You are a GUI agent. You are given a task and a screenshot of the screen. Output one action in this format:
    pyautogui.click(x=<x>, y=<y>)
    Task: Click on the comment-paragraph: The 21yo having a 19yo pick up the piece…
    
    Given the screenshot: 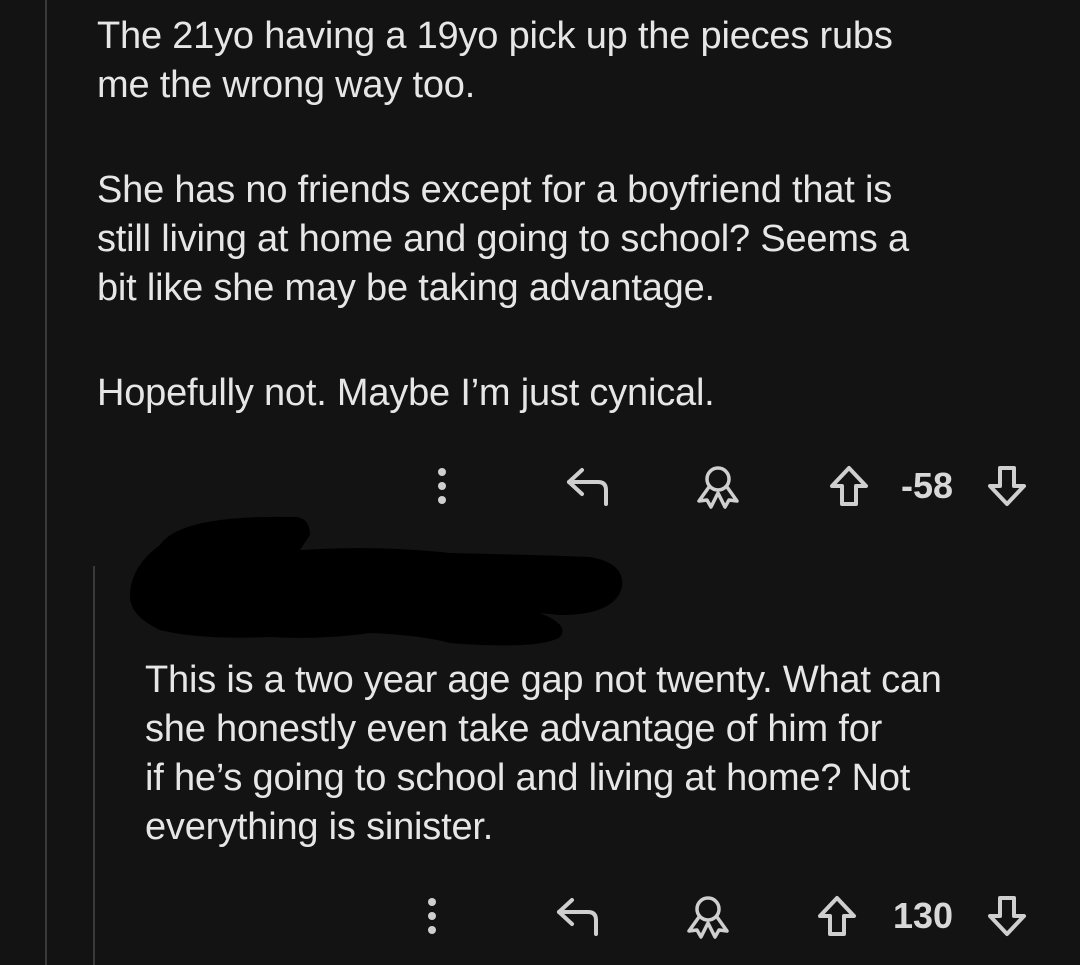 What is the action you would take?
    pyautogui.click(x=495, y=60)
    